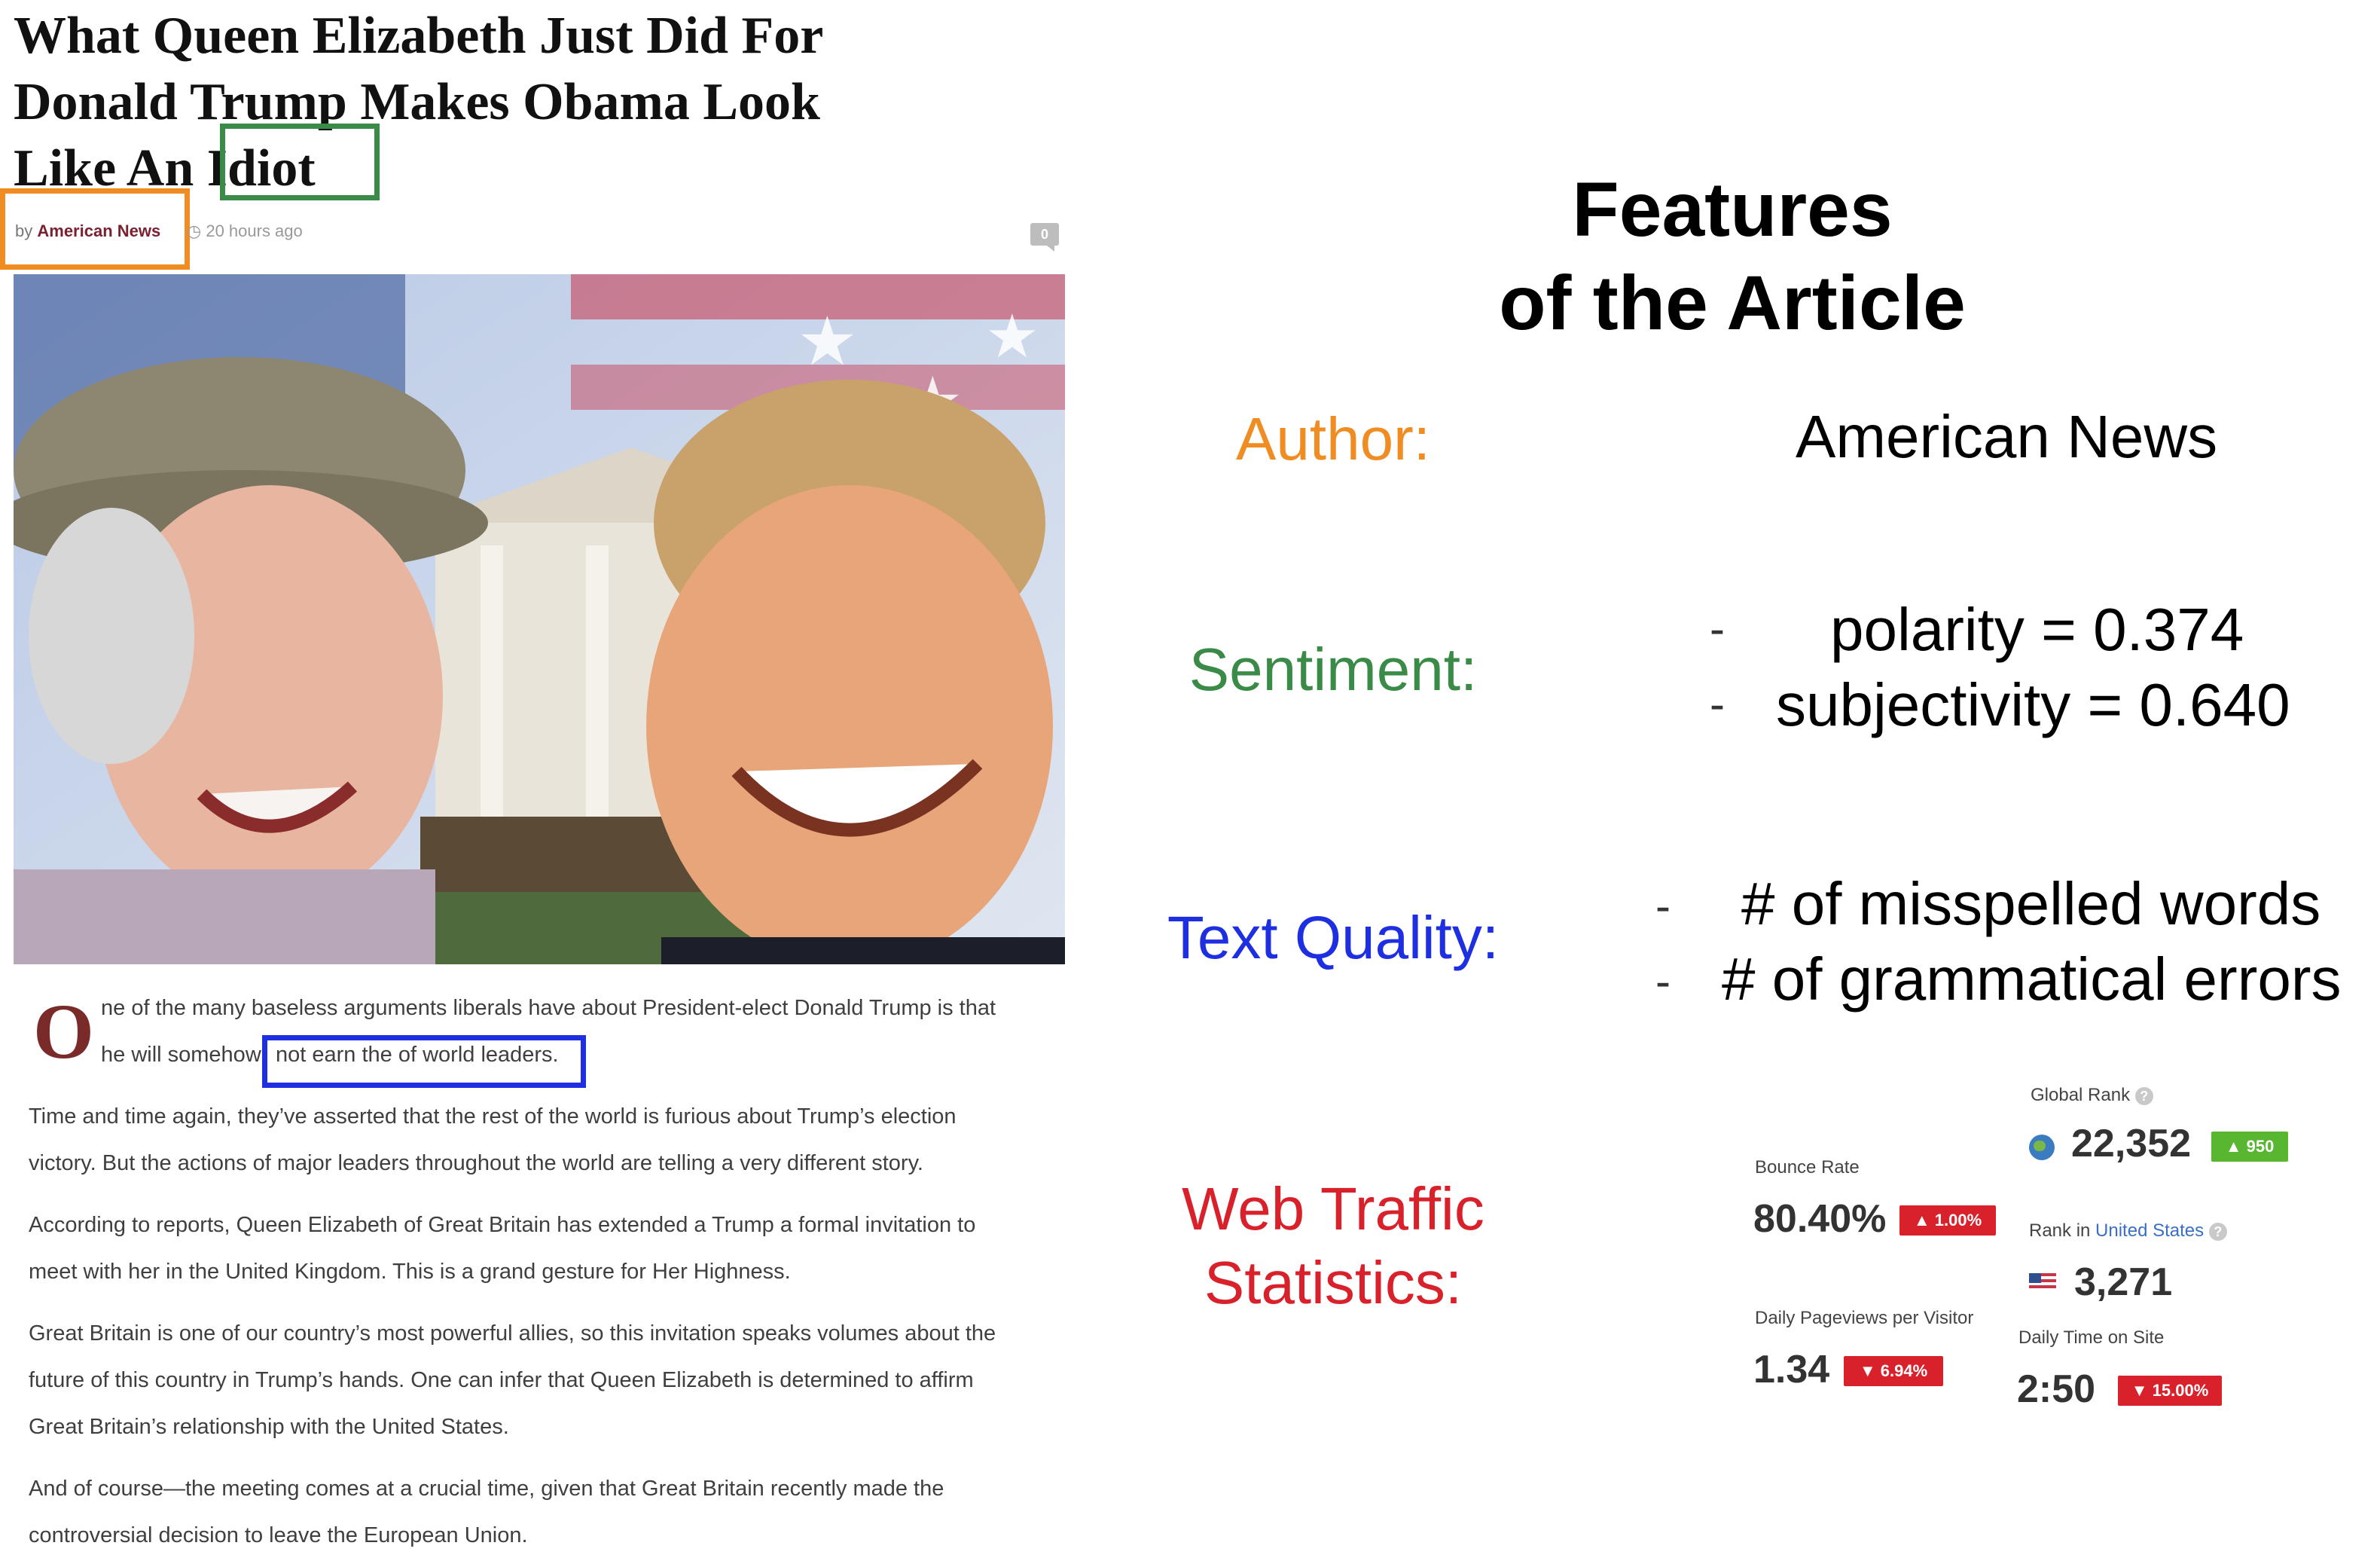 This screenshot has height=1567, width=2380. I want to click on headline-line-1: What Queen Elizabeth Just Did For, so click(419, 36).